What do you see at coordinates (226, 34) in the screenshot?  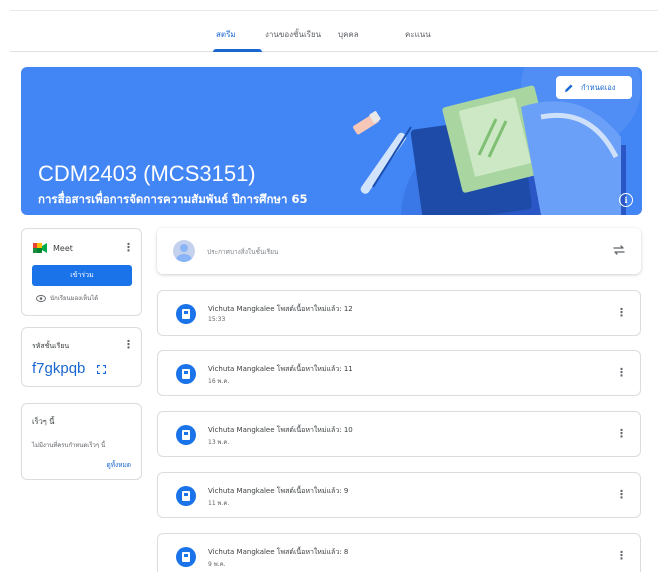 I see `tab-stream: สตรีม` at bounding box center [226, 34].